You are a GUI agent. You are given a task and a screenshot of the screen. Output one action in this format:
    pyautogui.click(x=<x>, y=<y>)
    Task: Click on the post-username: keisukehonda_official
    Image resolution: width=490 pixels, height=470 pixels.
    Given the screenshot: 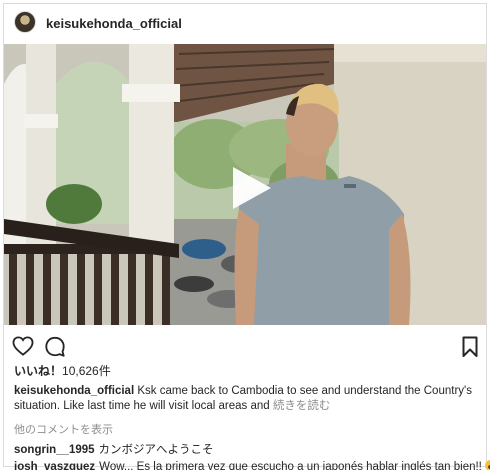 What is the action you would take?
    pyautogui.click(x=114, y=23)
    